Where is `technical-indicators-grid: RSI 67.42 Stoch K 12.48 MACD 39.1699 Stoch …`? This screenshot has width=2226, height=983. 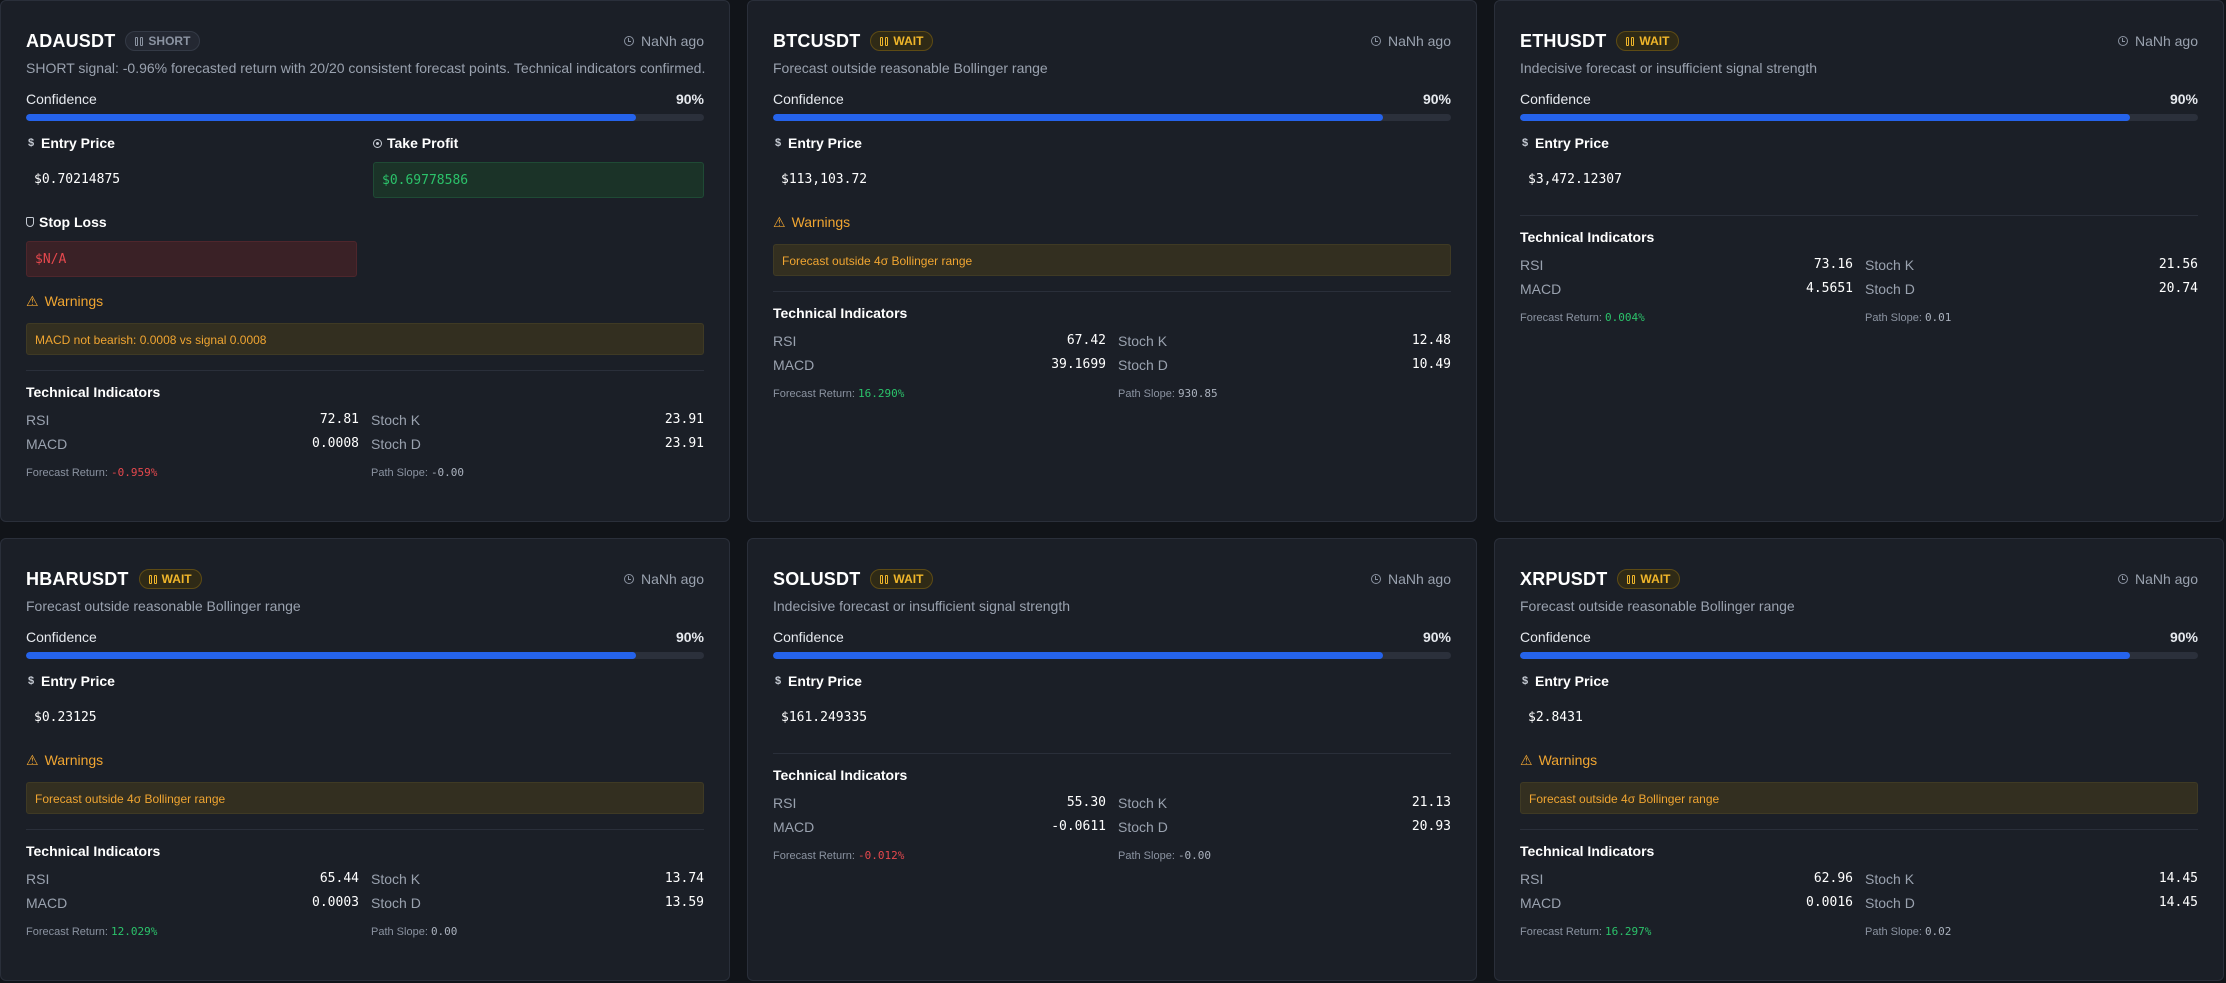 technical-indicators-grid: RSI 67.42 Stoch K 12.48 MACD 39.1699 Stoch … is located at coordinates (1112, 353).